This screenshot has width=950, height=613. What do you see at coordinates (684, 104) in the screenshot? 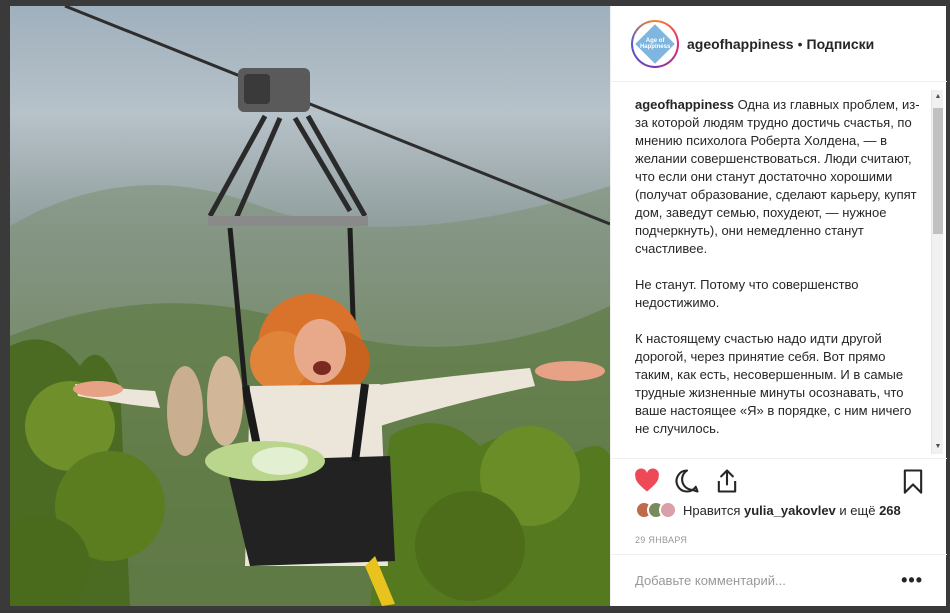
I see `caption-username: ageofhappiness` at bounding box center [684, 104].